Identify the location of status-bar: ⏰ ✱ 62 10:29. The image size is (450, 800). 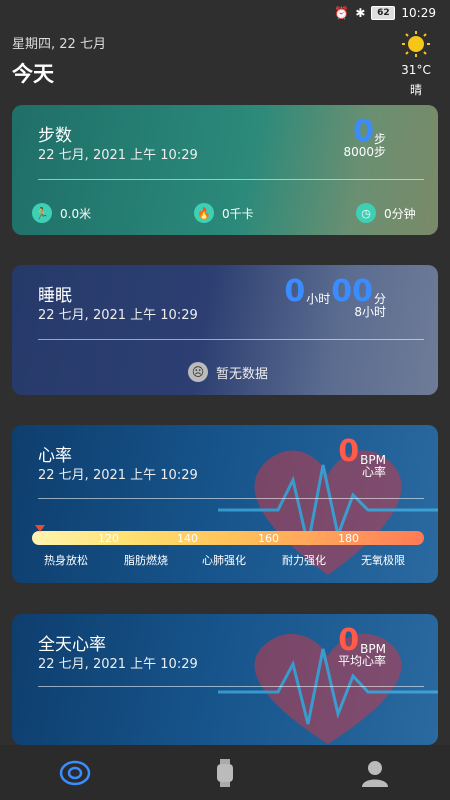
(225, 13).